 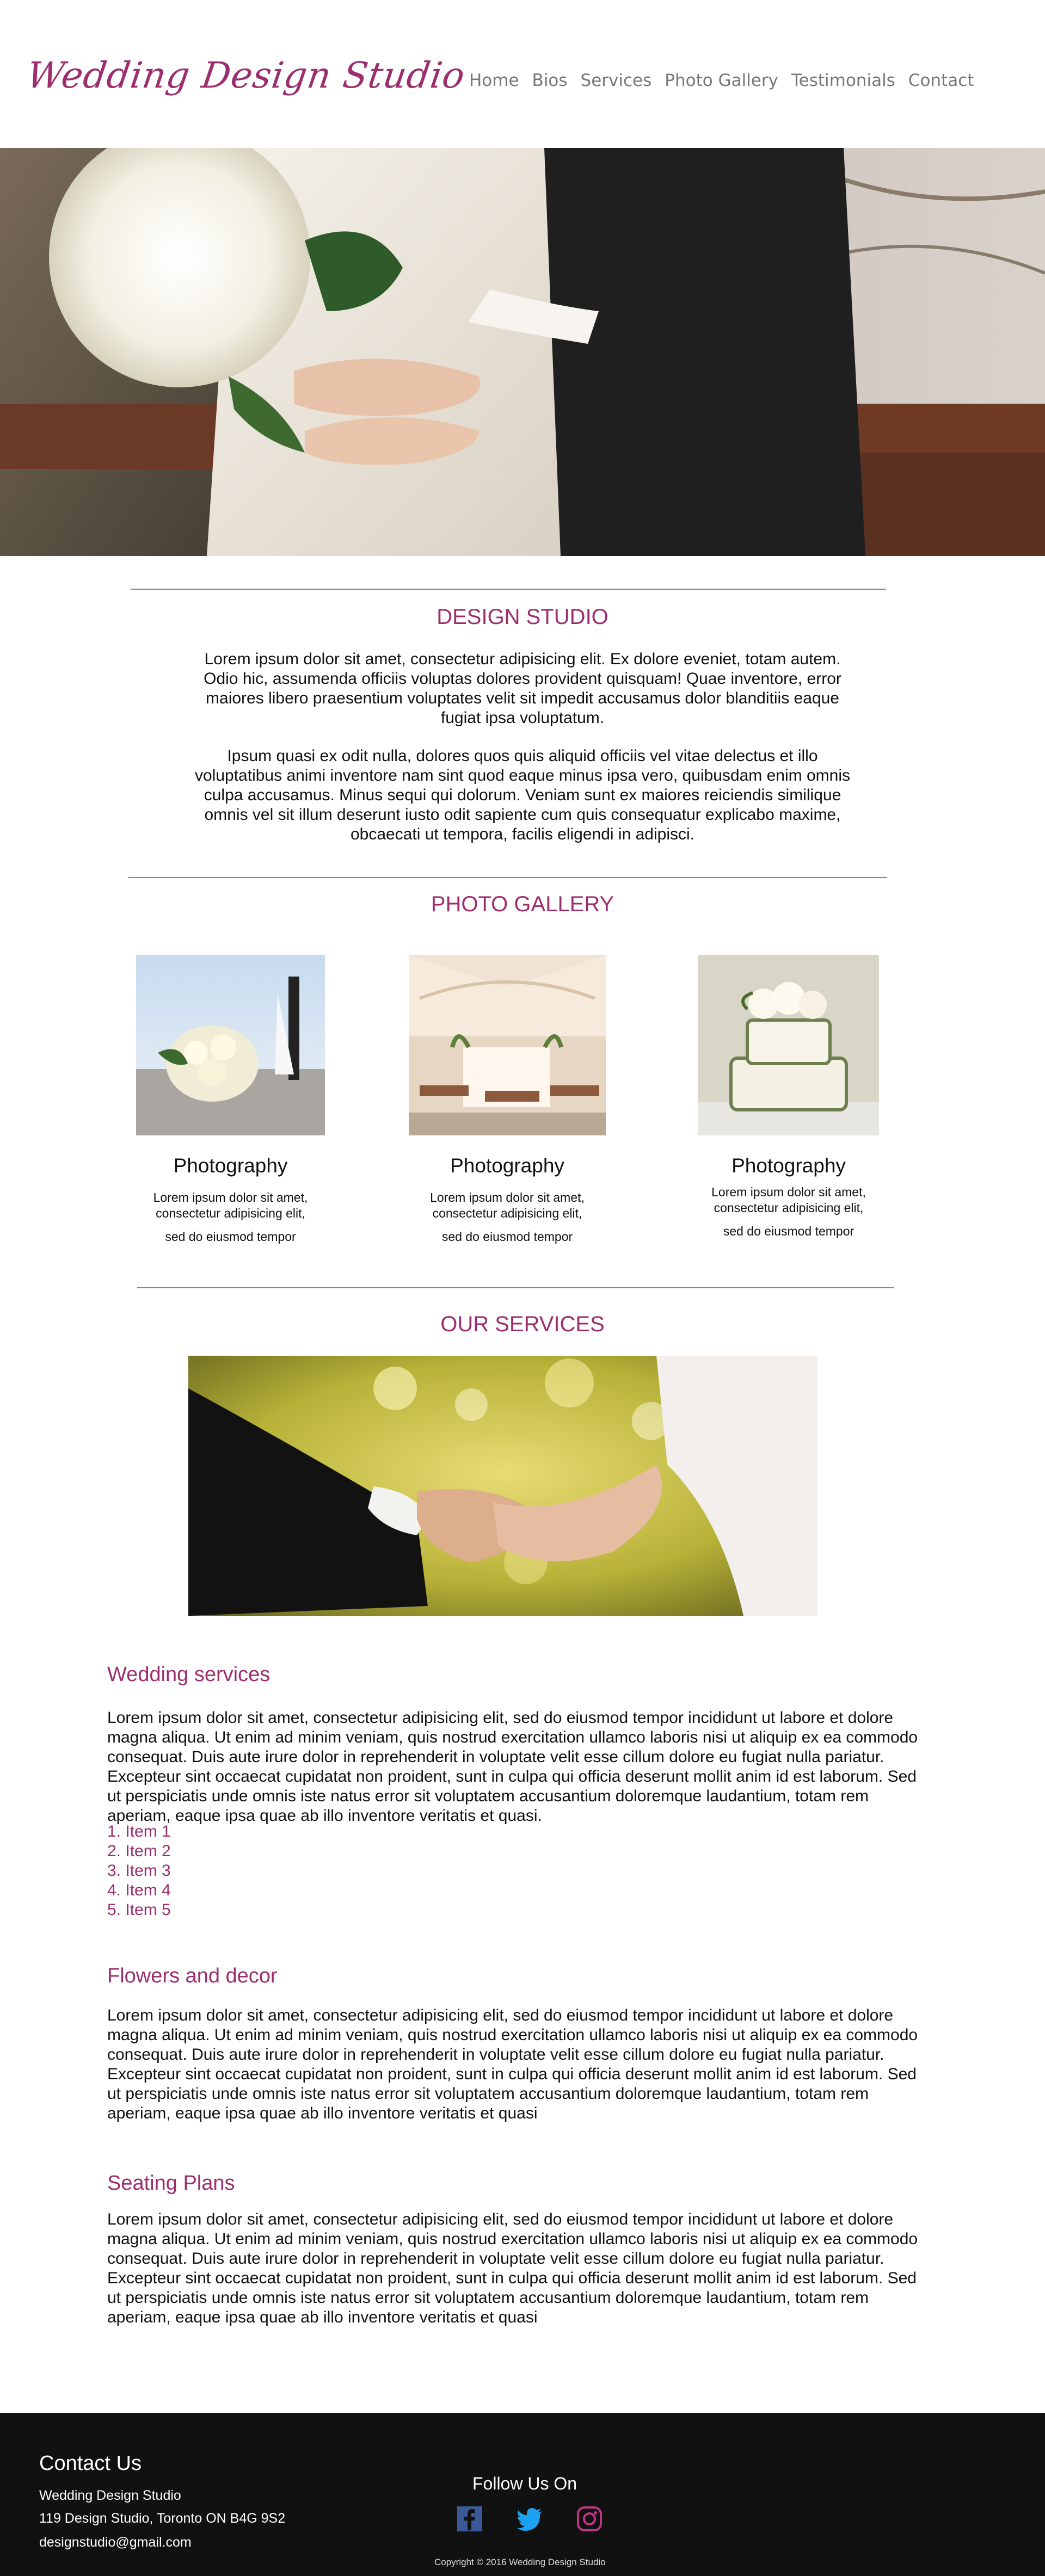 I want to click on nav-home: Home, so click(x=494, y=80).